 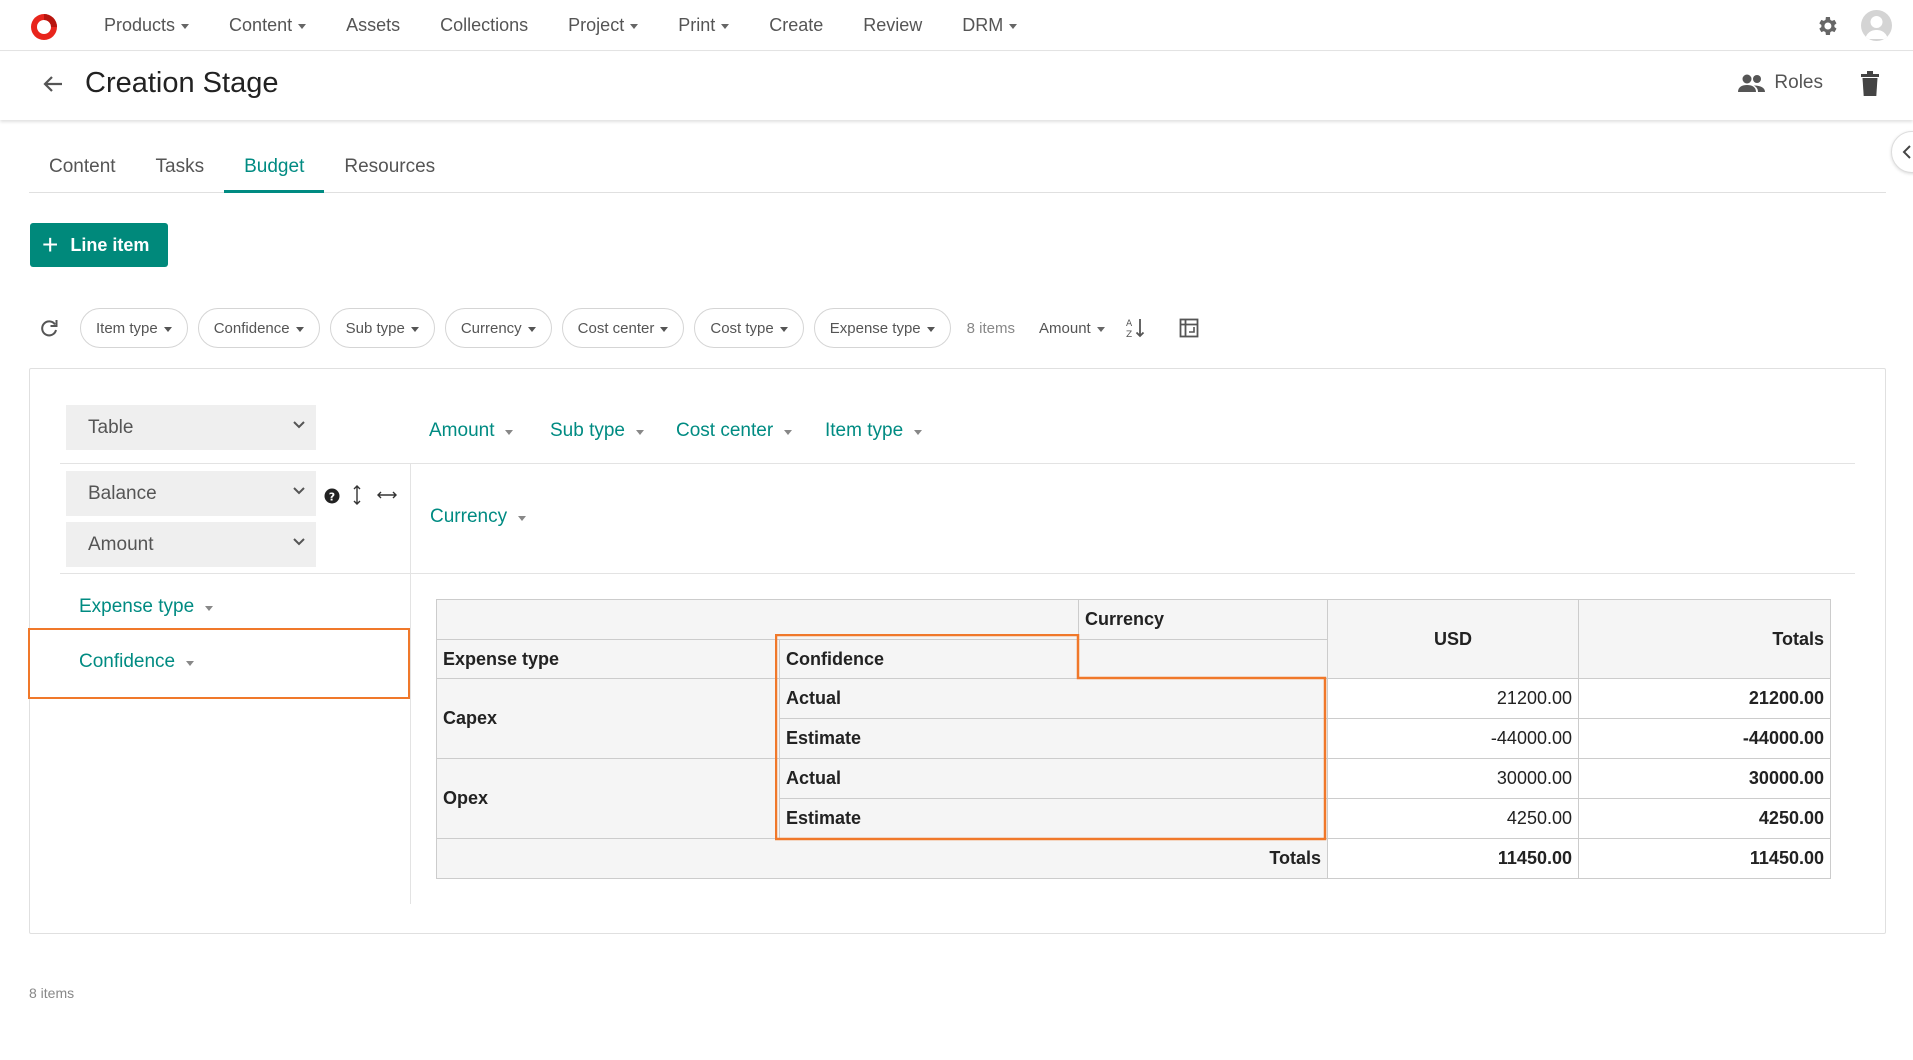 What do you see at coordinates (1876, 25) in the screenshot?
I see `user-avatar` at bounding box center [1876, 25].